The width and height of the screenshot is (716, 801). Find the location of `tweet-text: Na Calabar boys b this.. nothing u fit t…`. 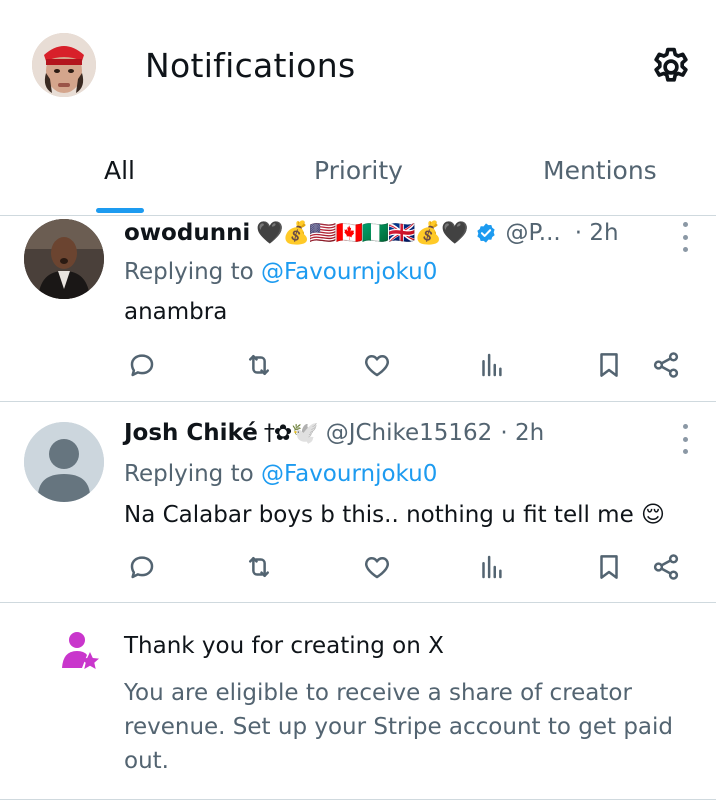

tweet-text: Na Calabar boys b this.. nothing u fit t… is located at coordinates (395, 515).